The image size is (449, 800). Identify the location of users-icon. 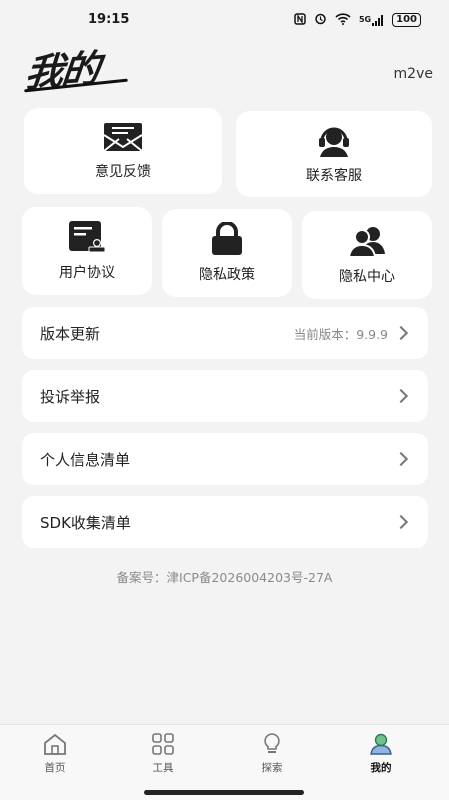
(367, 241).